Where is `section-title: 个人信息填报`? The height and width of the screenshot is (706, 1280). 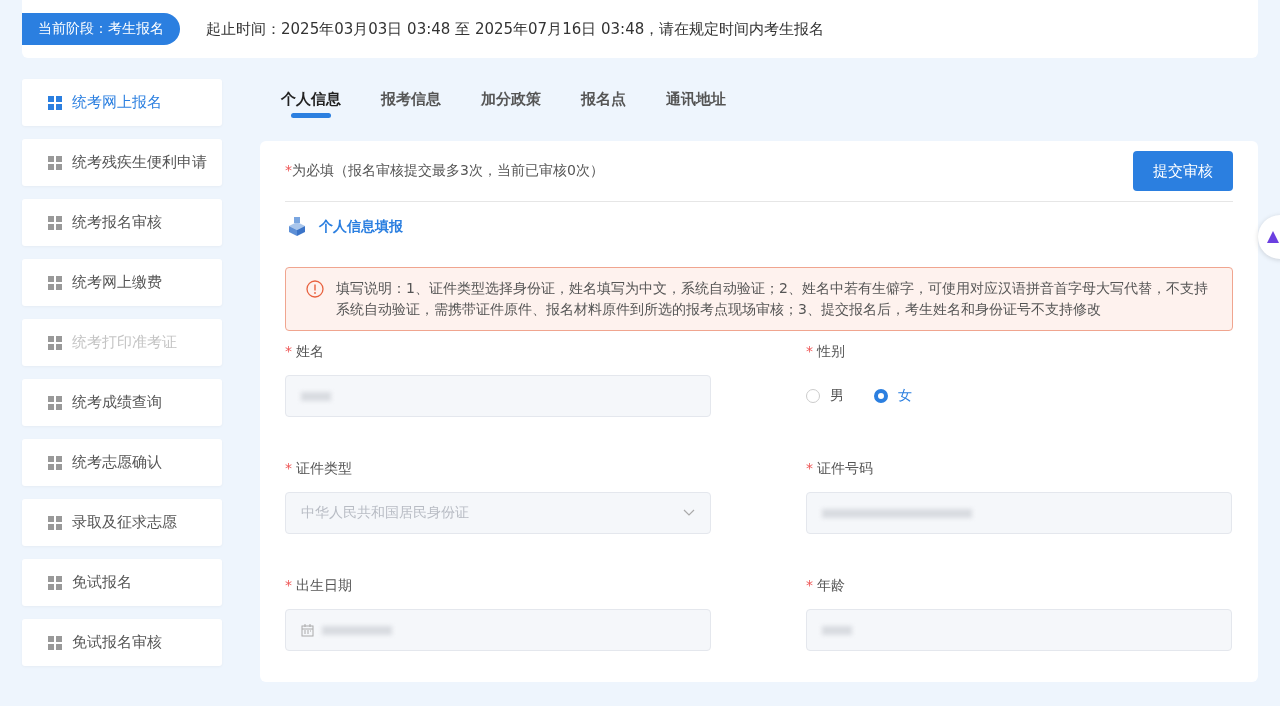
section-title: 个人信息填报 is located at coordinates (361, 227).